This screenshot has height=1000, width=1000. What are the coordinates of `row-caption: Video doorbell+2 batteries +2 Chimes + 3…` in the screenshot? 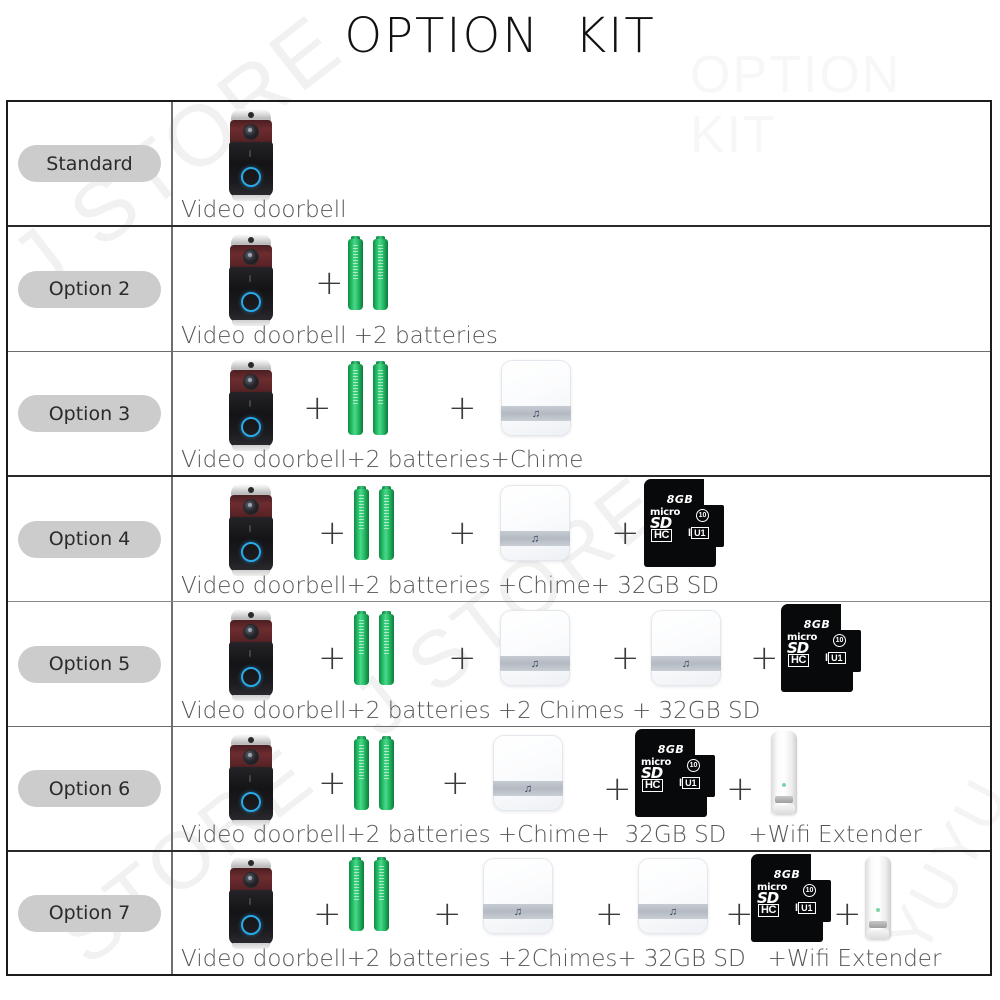 It's located at (471, 711).